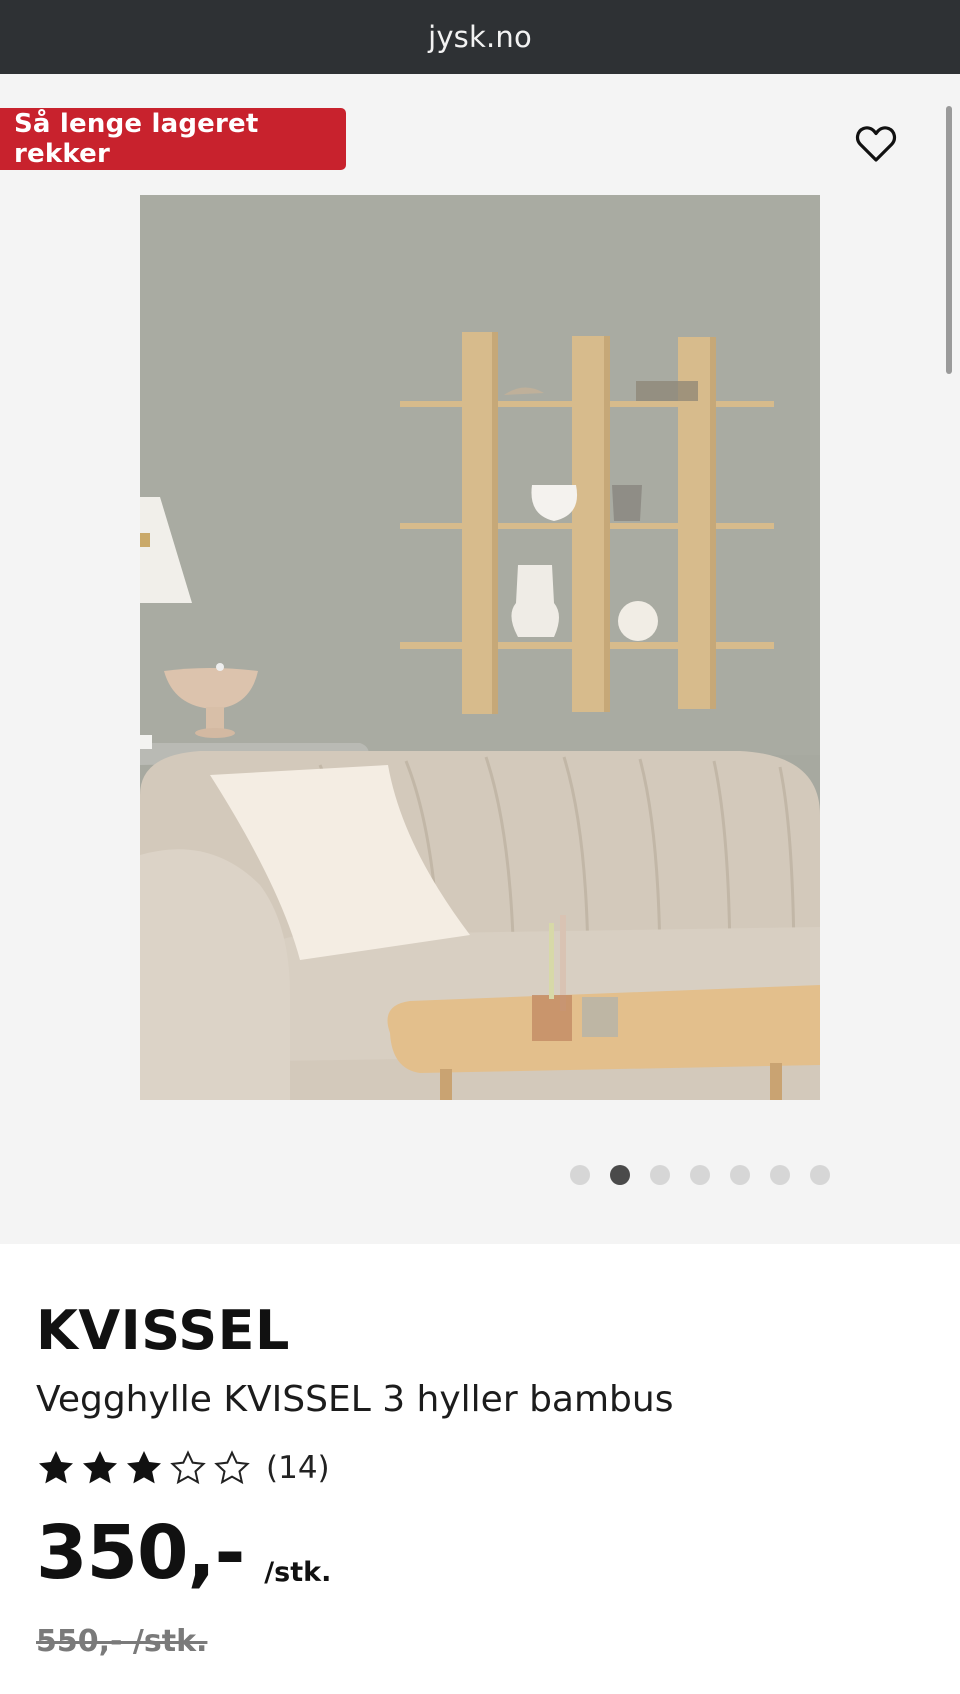 The width and height of the screenshot is (960, 1694). What do you see at coordinates (122, 1641) in the screenshot?
I see `old-price: 550,- /stk.` at bounding box center [122, 1641].